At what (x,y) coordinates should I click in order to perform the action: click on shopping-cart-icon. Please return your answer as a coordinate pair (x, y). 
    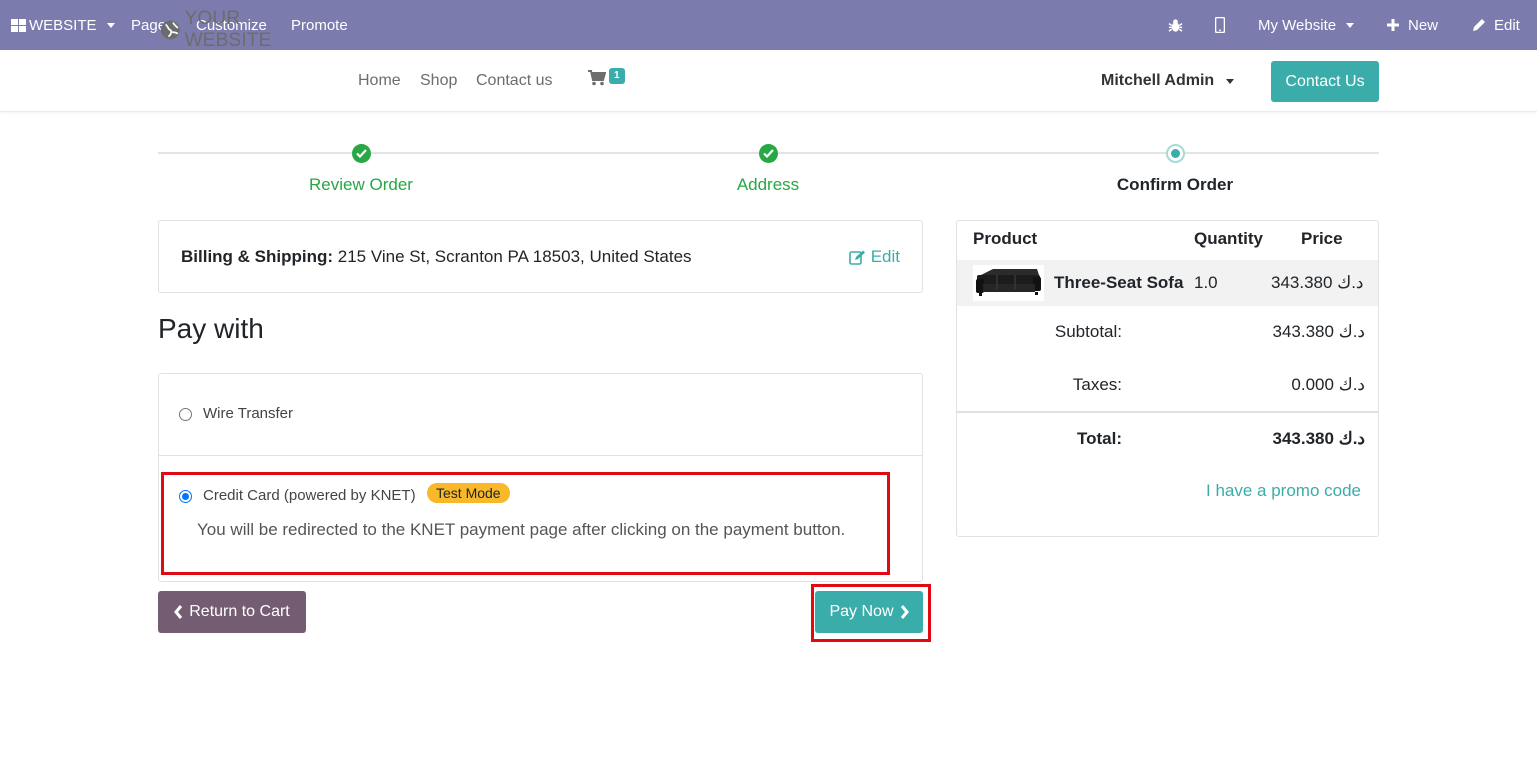
    Looking at the image, I should click on (597, 78).